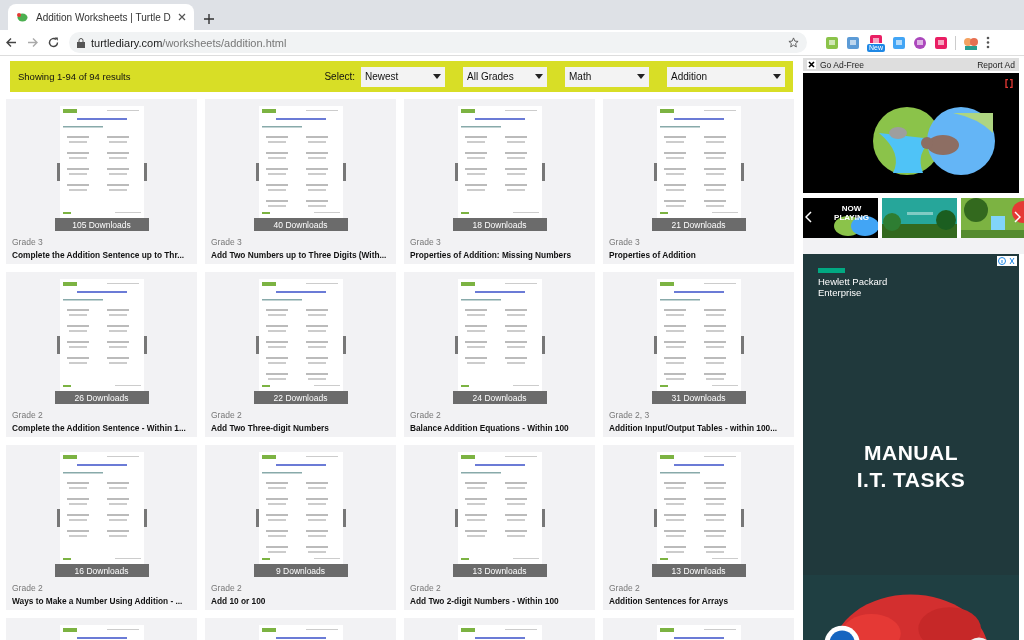 This screenshot has height=640, width=1024. Describe the element at coordinates (698, 255) in the screenshot. I see `worksheet-title: Properties of Addition` at that location.